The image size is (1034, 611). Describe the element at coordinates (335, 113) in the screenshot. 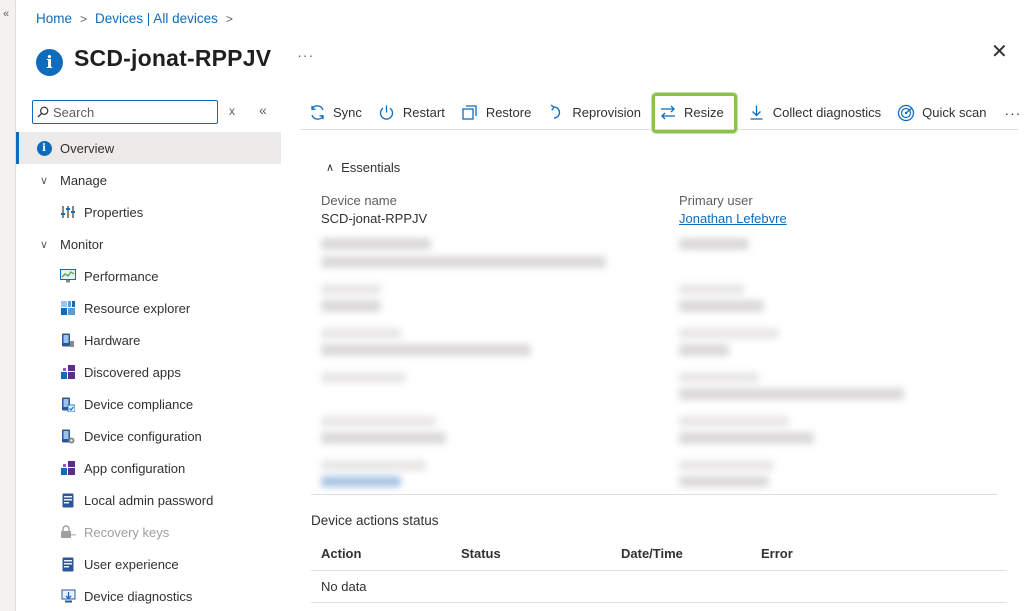

I see `sync-button: Sync` at that location.